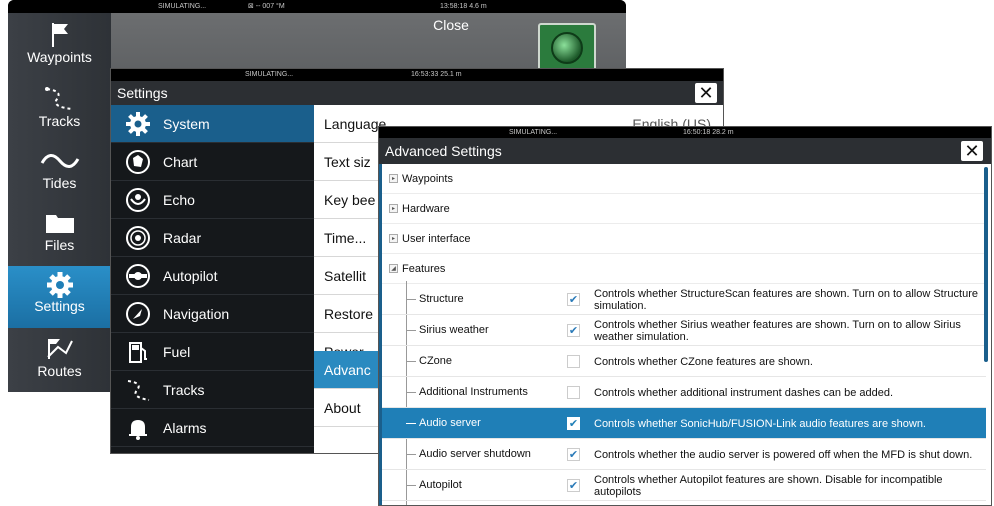  I want to click on system-item-label: Text siz, so click(347, 162).